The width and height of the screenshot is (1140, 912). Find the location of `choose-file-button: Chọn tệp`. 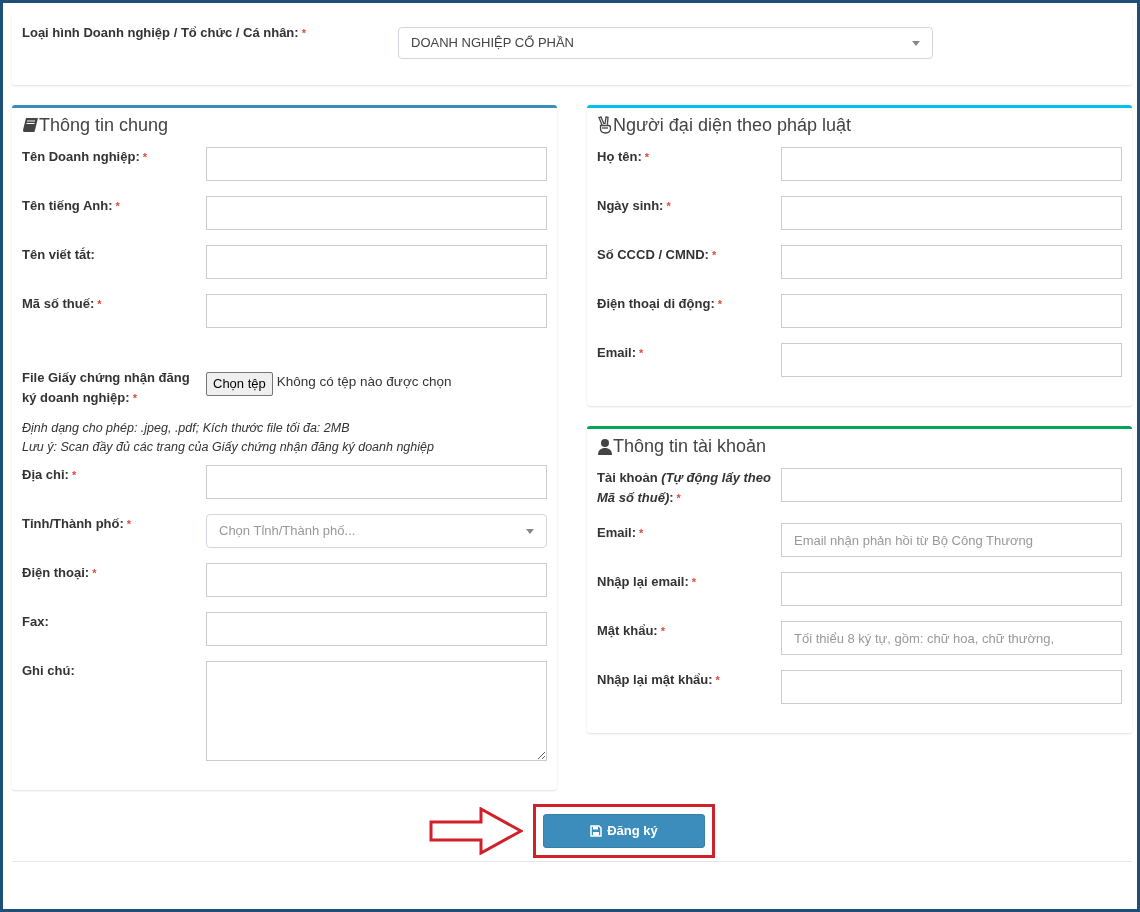

choose-file-button: Chọn tệp is located at coordinates (239, 384).